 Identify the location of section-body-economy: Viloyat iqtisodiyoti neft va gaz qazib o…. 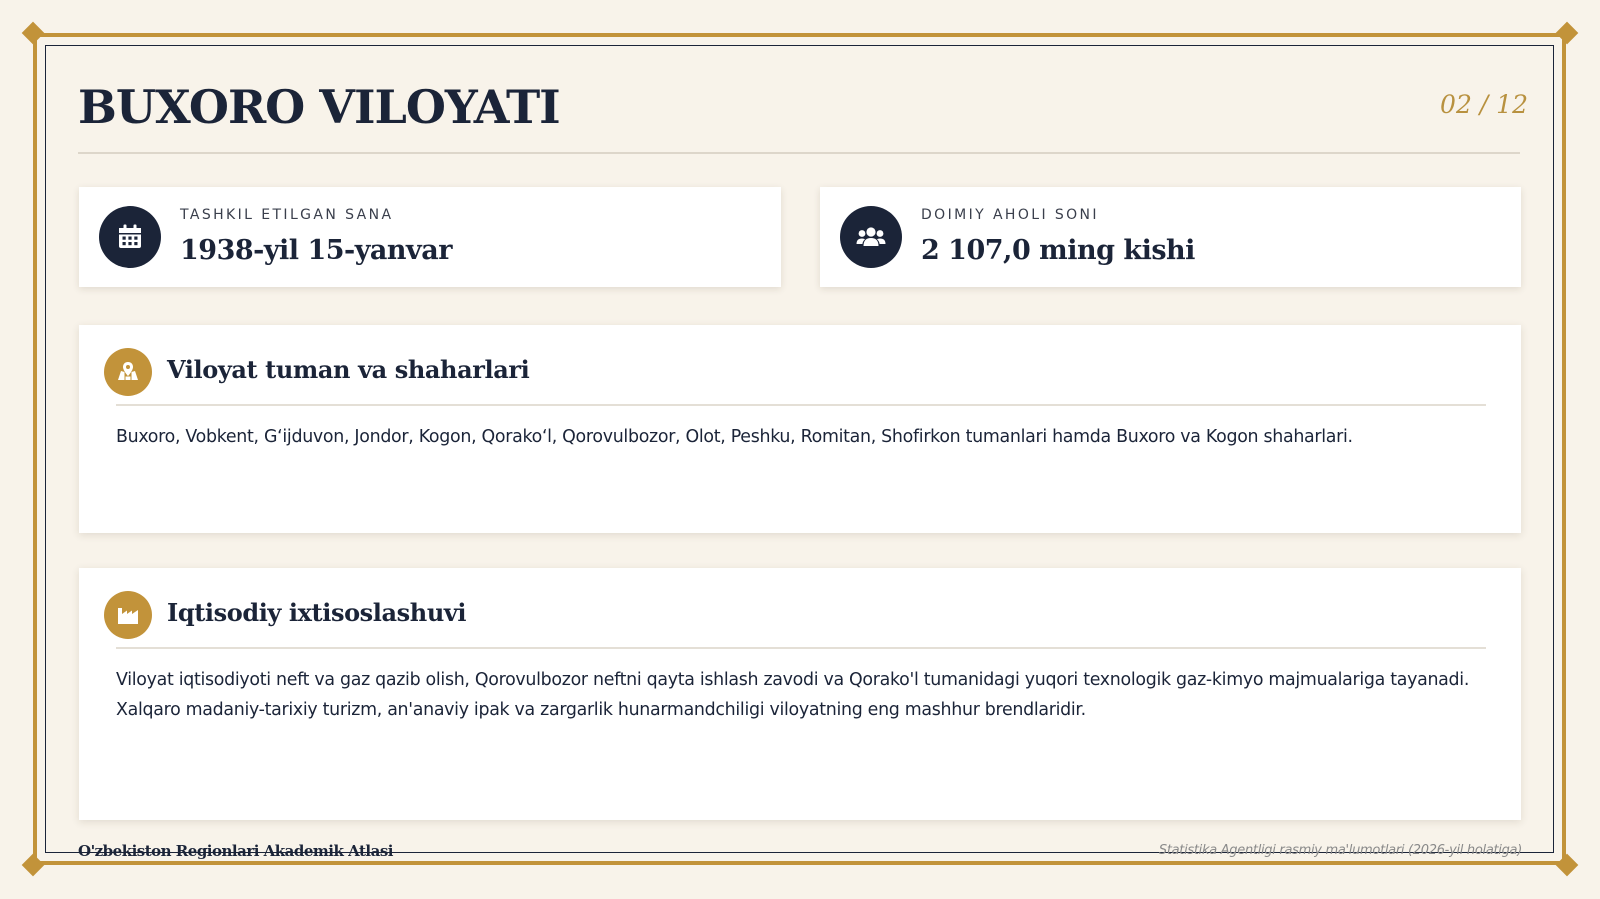
(793, 695).